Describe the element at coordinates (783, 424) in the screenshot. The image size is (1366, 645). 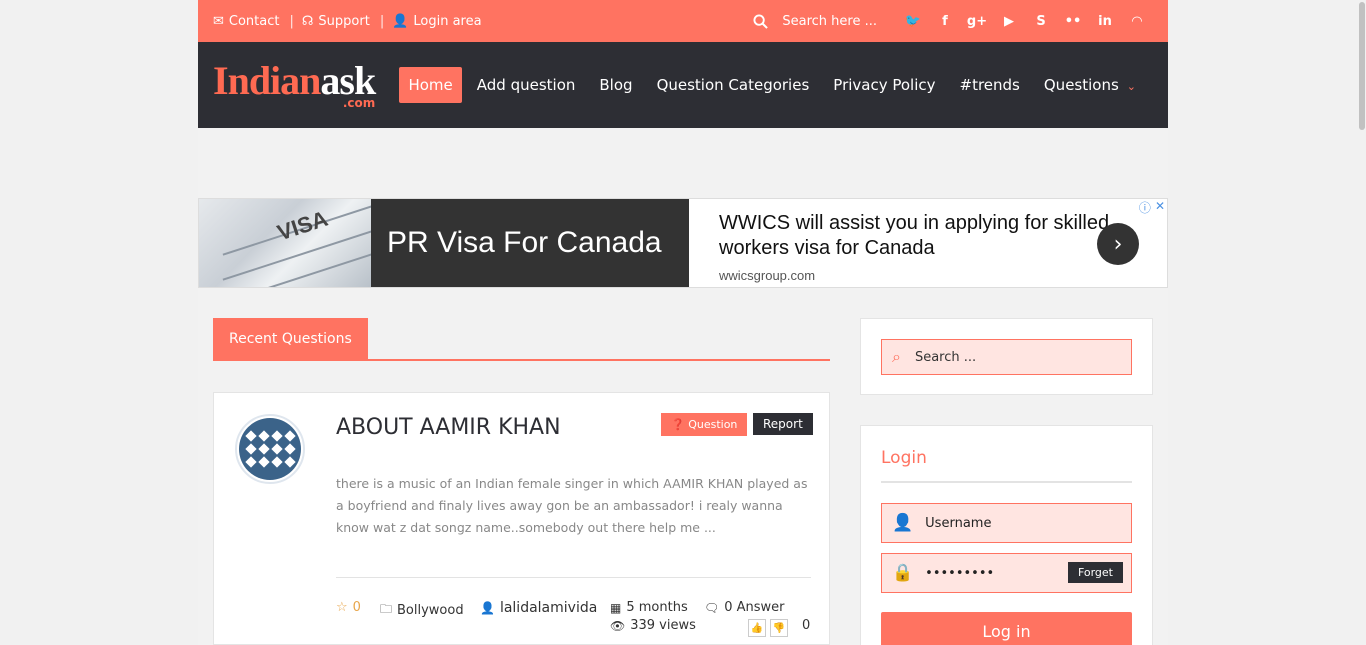
I see `report-button: Report` at that location.